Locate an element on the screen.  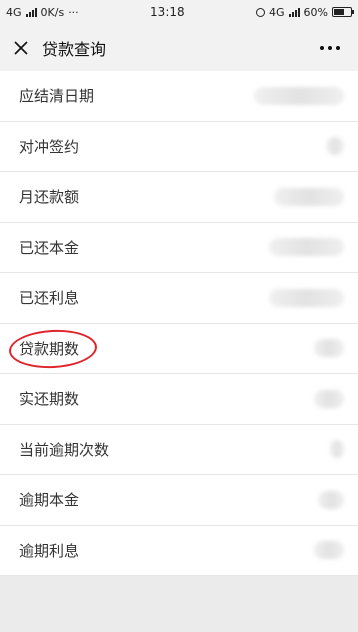
signal-icon-right is located at coordinates (294, 12).